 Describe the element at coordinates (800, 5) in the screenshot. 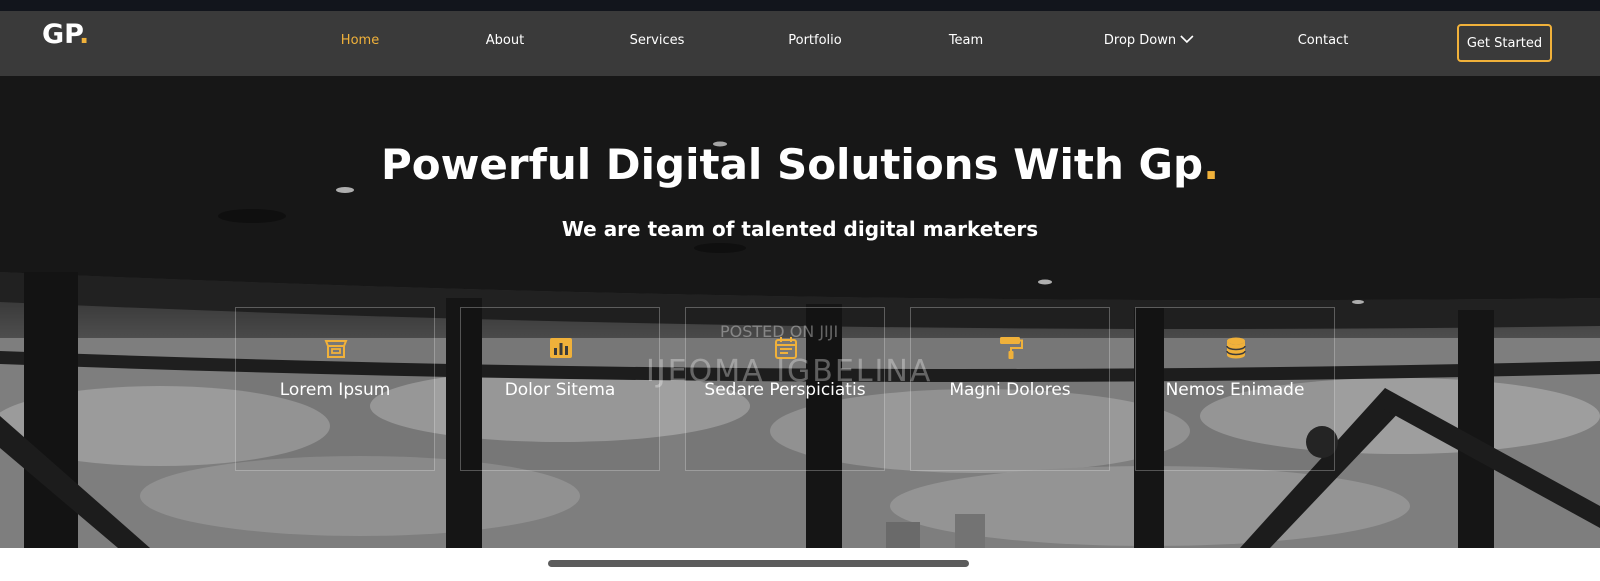

I see `browser-top-strip` at that location.